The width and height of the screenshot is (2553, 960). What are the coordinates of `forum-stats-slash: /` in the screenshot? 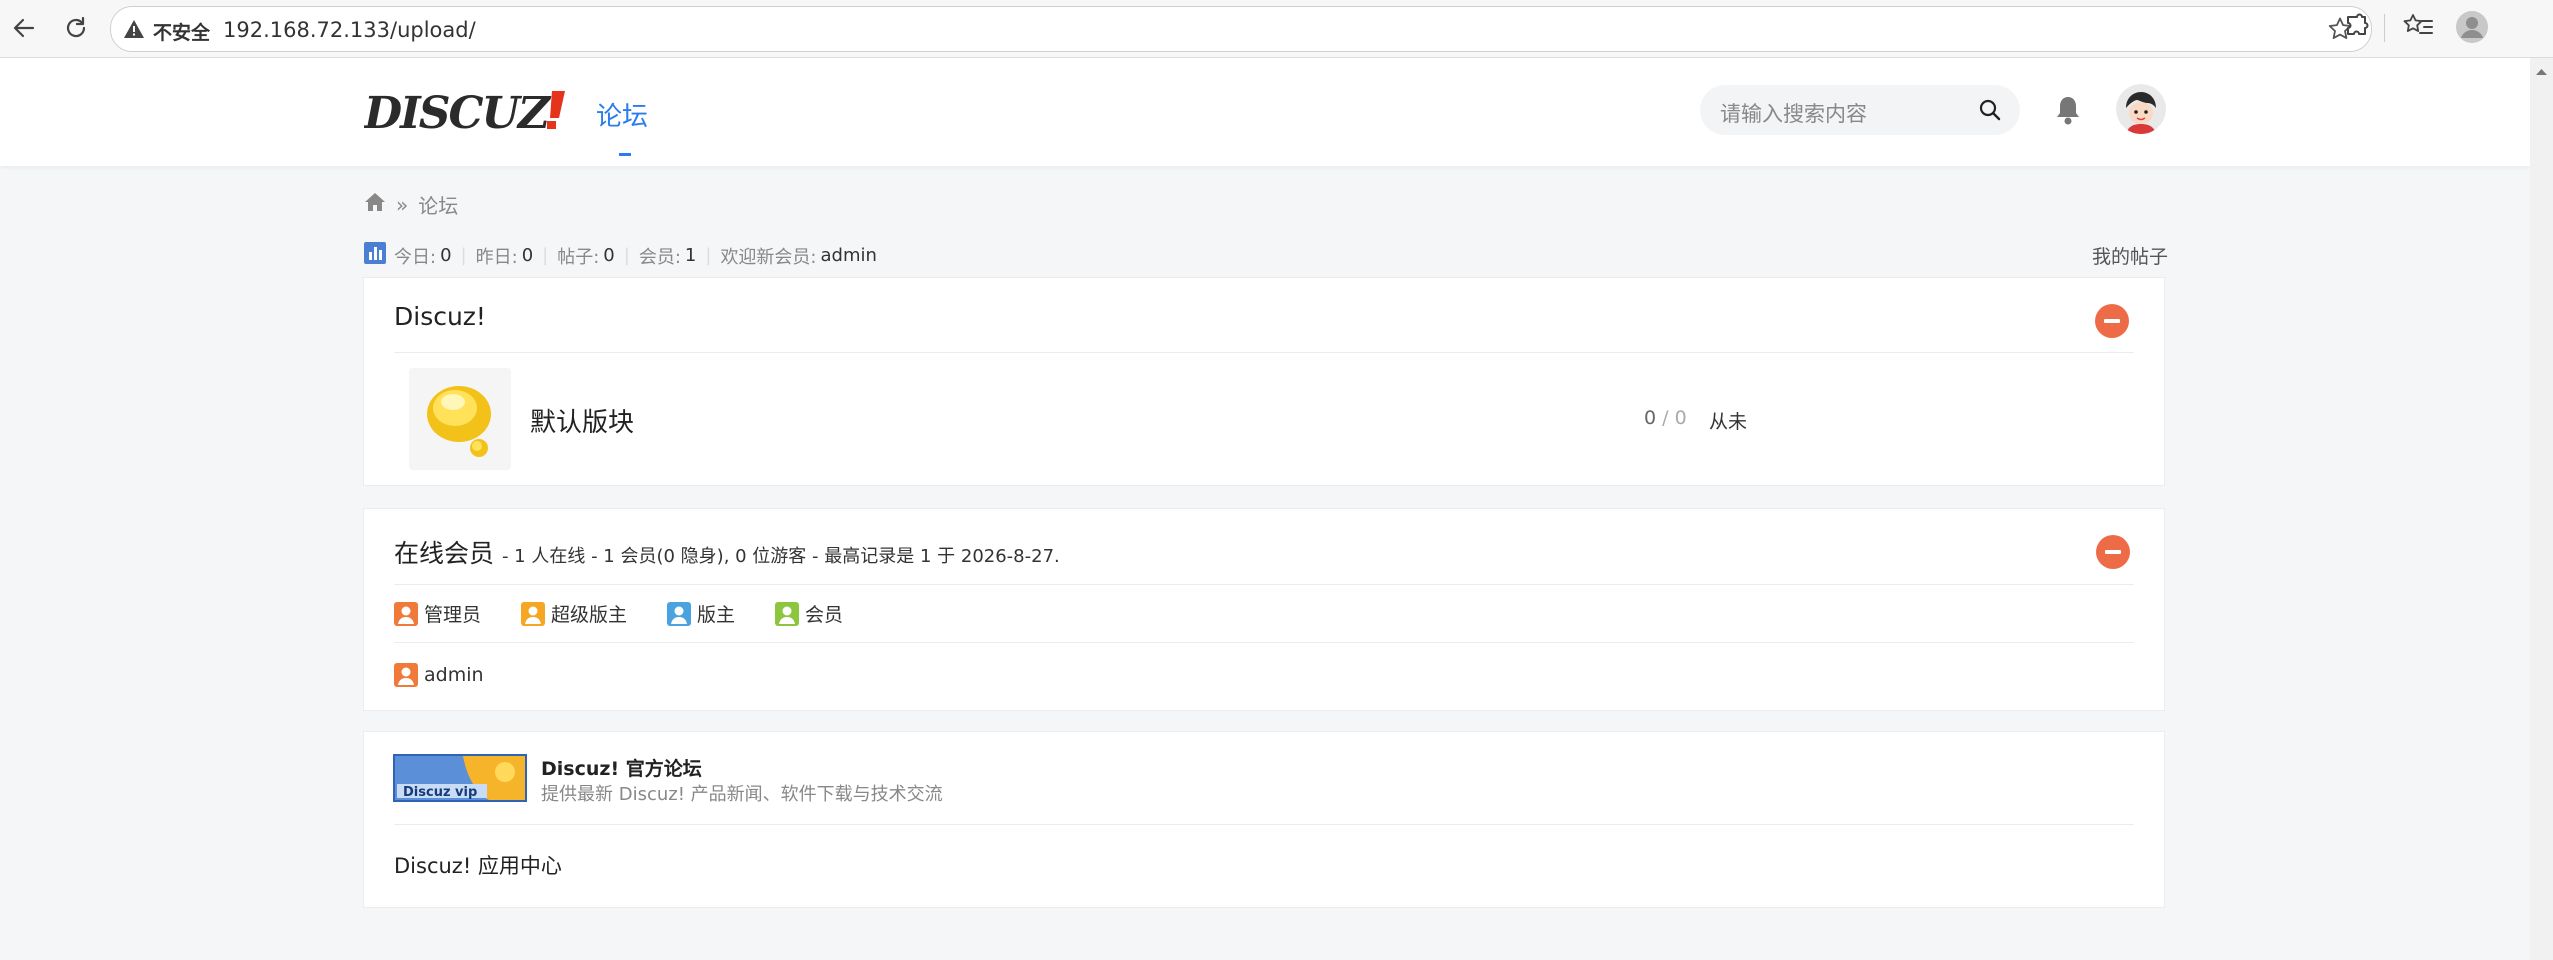 It's located at (1665, 418).